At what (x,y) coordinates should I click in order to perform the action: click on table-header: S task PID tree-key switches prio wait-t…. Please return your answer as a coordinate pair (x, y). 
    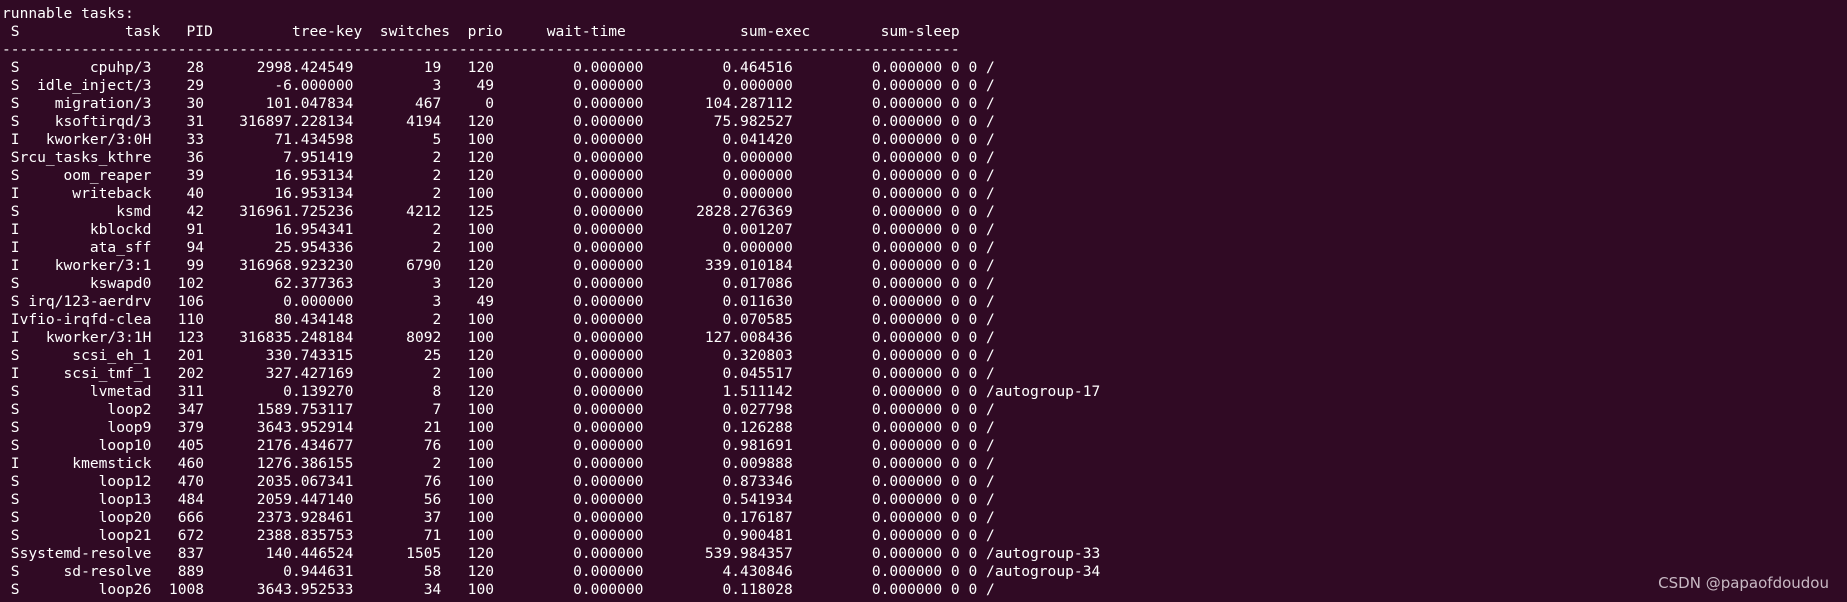
    Looking at the image, I should click on (481, 31).